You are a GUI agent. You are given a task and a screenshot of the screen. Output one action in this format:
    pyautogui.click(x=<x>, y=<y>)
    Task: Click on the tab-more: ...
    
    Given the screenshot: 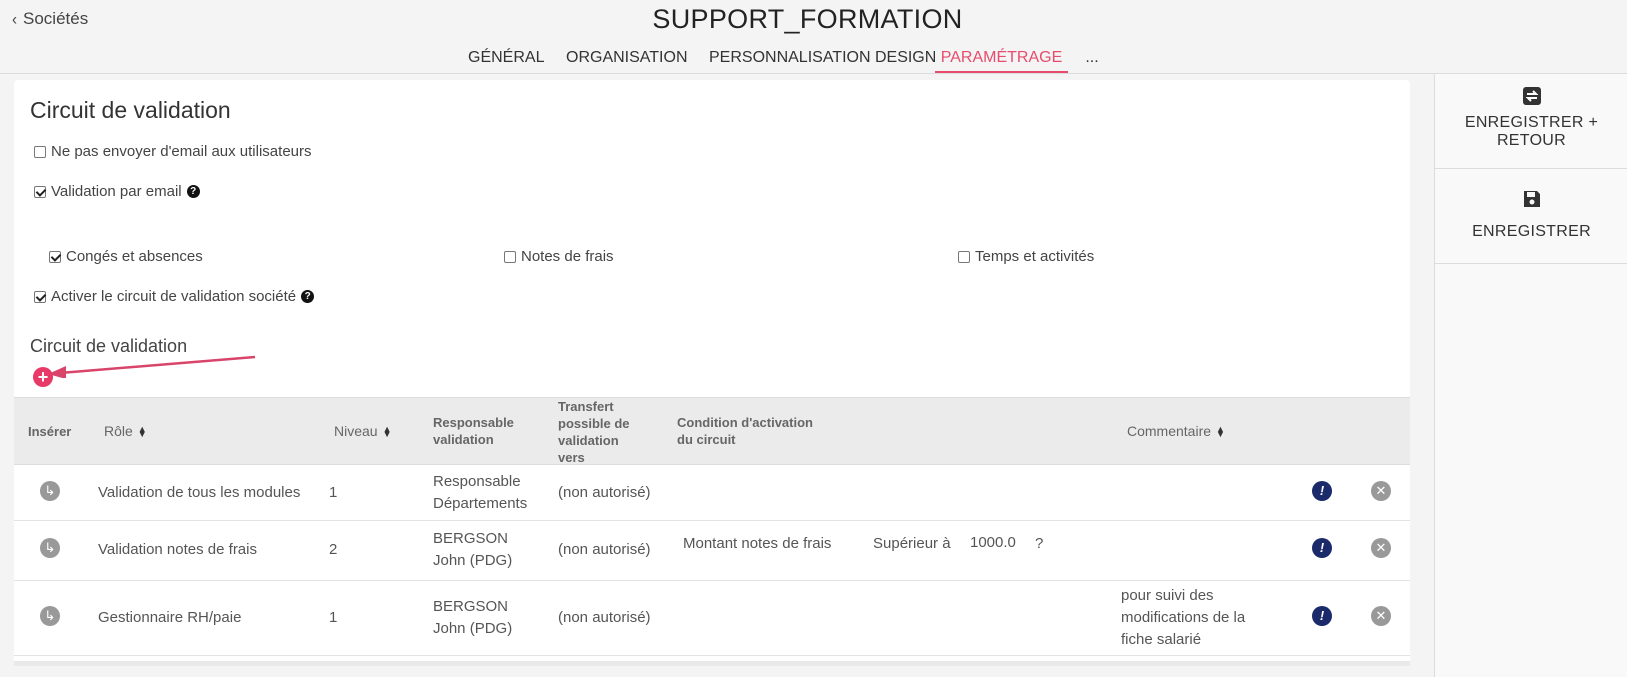 What is the action you would take?
    pyautogui.click(x=1092, y=61)
    